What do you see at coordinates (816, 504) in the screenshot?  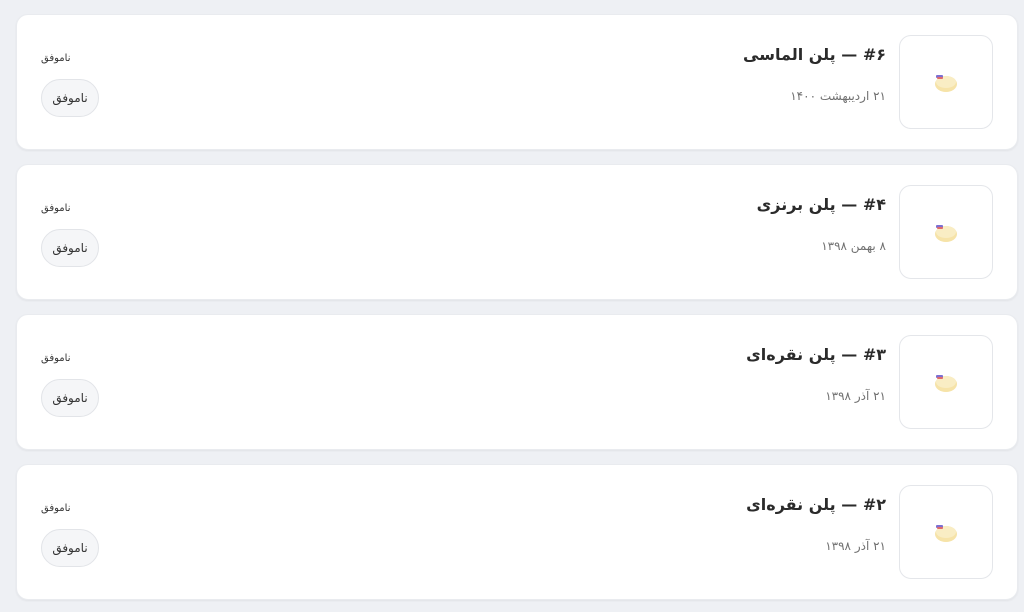 I see `order-title: #۲ — پلن نقره‌ای` at bounding box center [816, 504].